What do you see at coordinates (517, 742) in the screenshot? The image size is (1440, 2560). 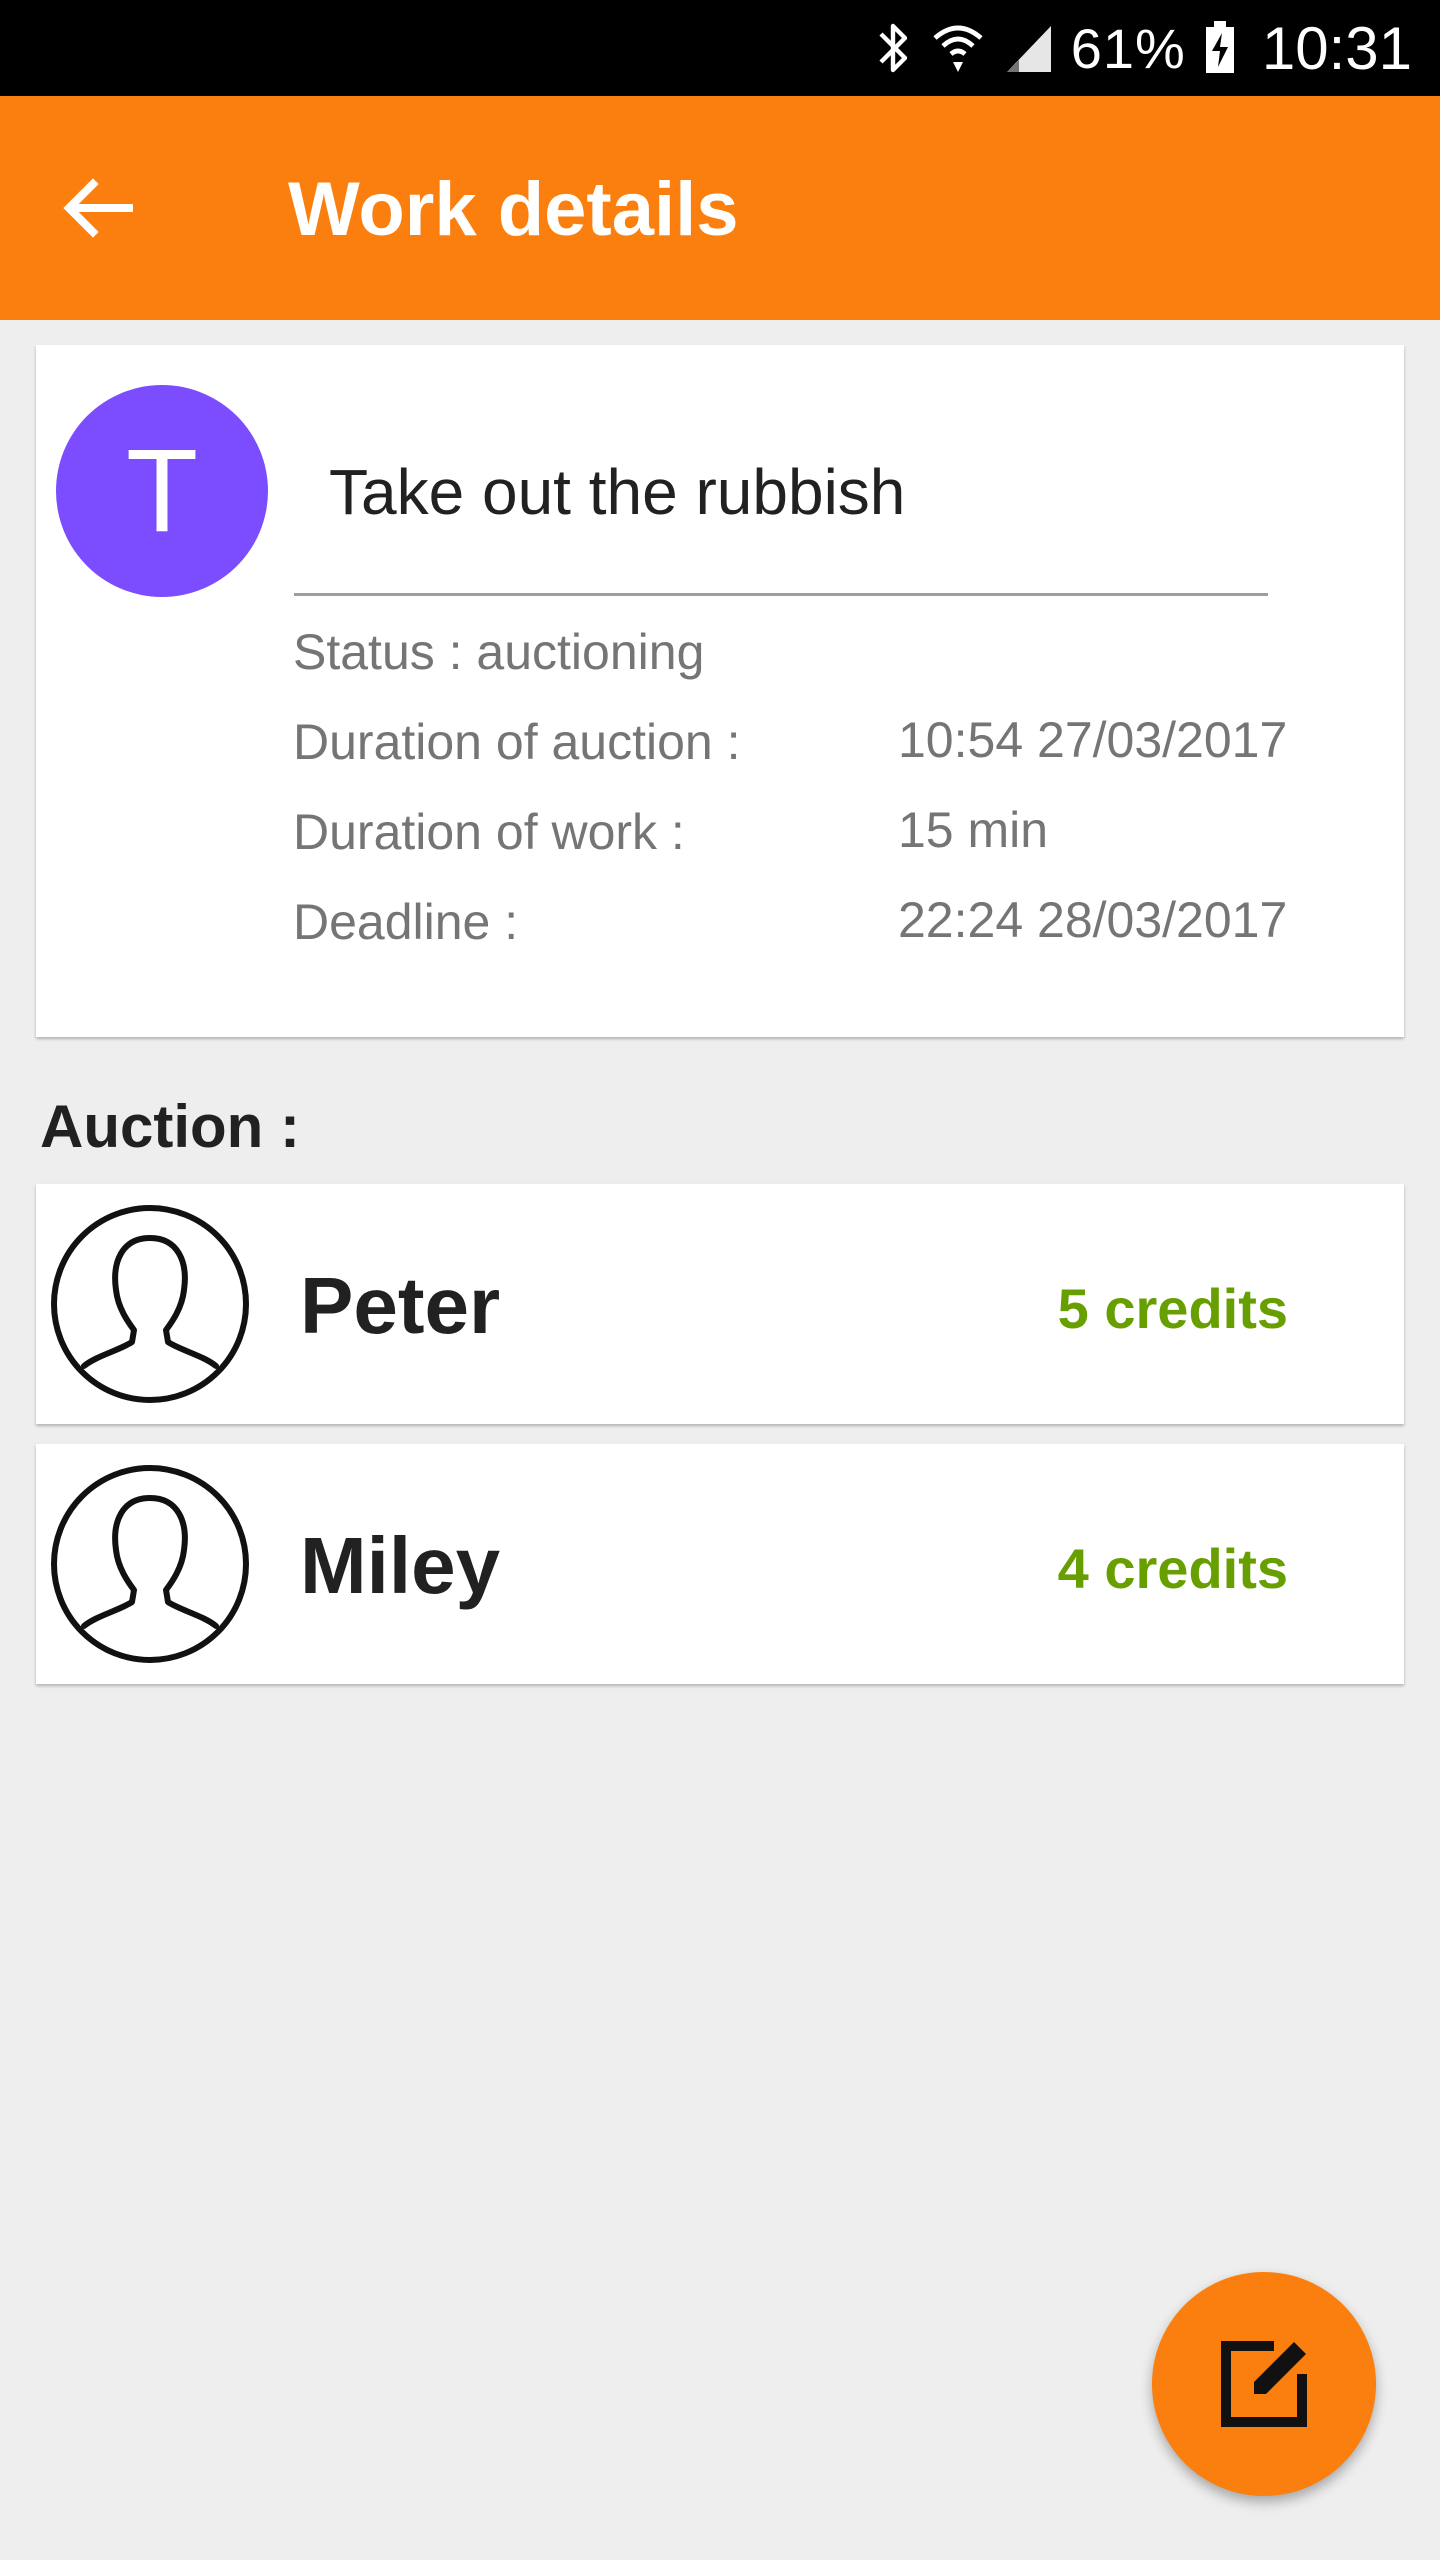 I see `auction-duration-label: Duration of auction :` at bounding box center [517, 742].